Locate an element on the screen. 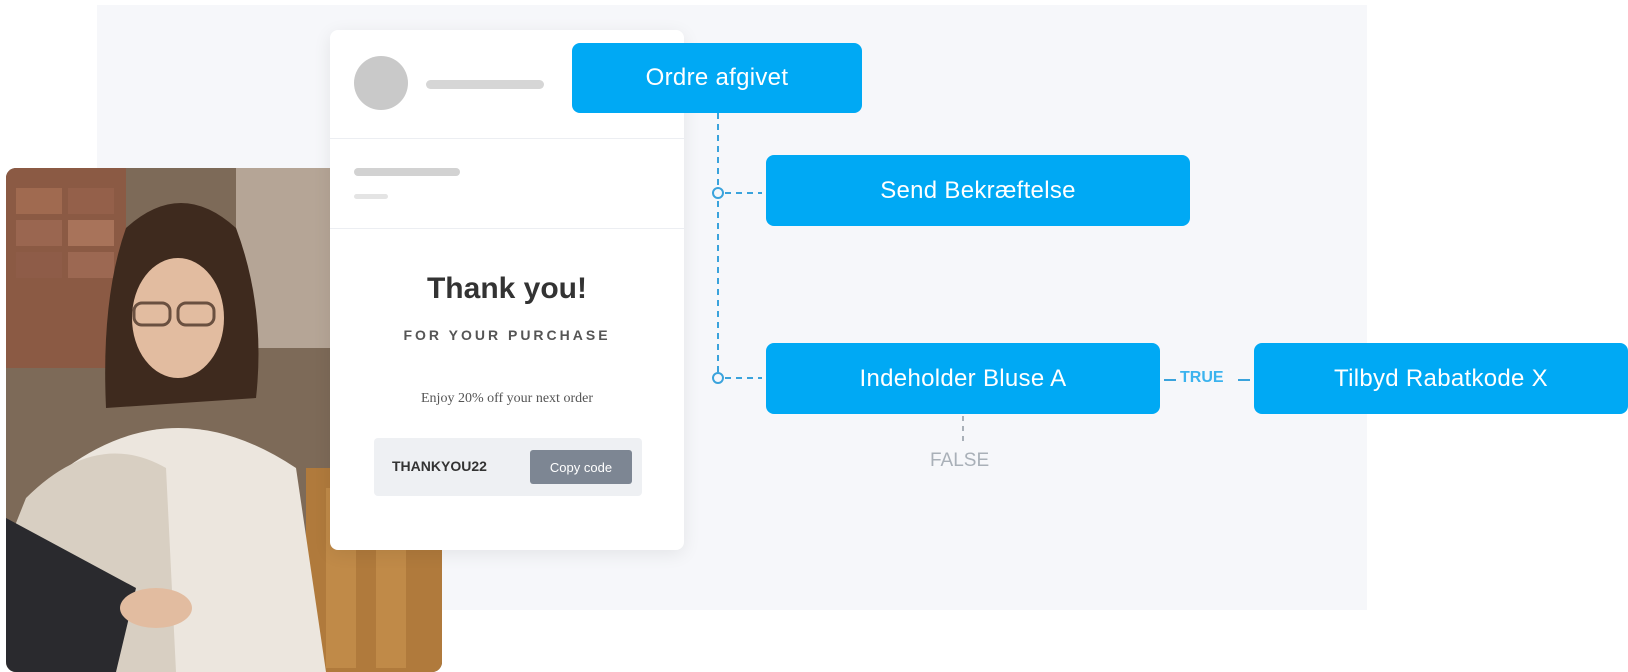  true-branch-label: TRUE is located at coordinates (1202, 377).